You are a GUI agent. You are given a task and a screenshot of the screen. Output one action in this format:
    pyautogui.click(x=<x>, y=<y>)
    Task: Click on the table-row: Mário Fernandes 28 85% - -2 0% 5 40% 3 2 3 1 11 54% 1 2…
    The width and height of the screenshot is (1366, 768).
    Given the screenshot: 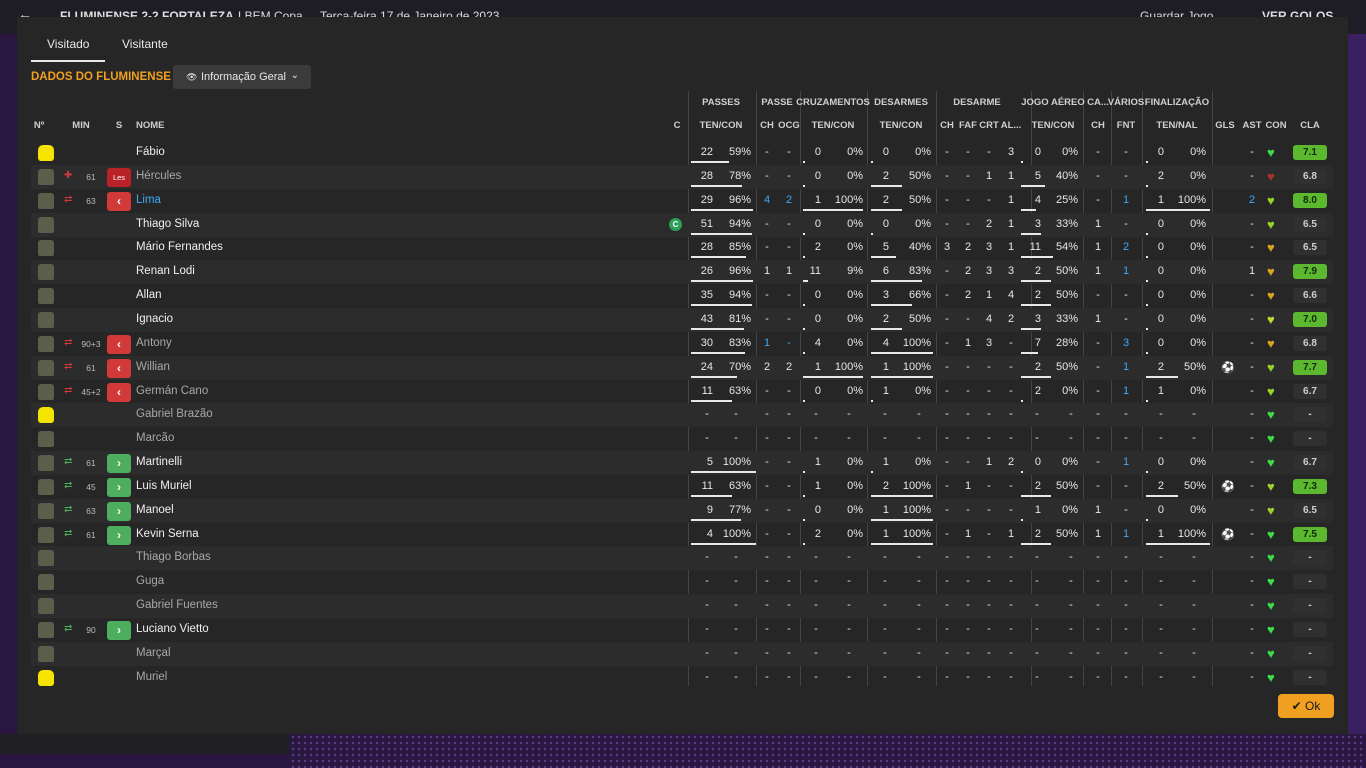 What is the action you would take?
    pyautogui.click(x=682, y=248)
    